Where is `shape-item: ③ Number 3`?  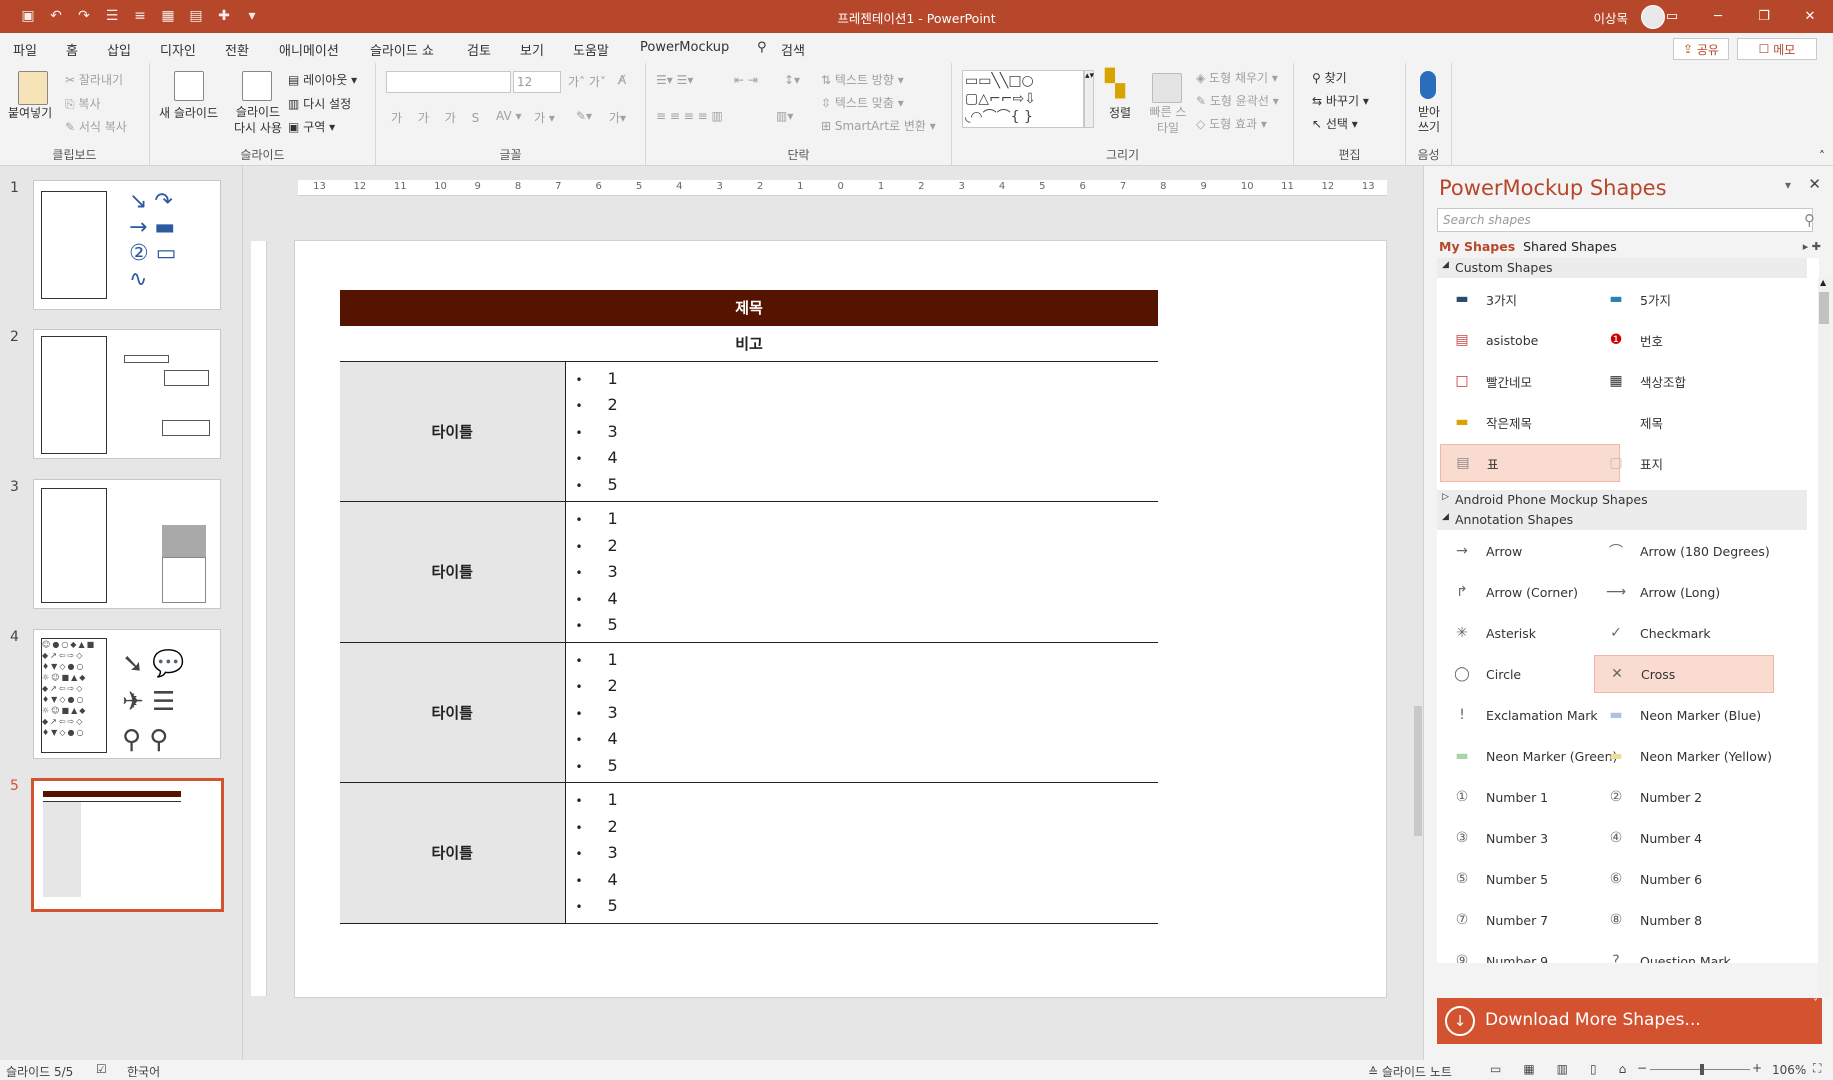
shape-item: ③ Number 3 is located at coordinates (1530, 838).